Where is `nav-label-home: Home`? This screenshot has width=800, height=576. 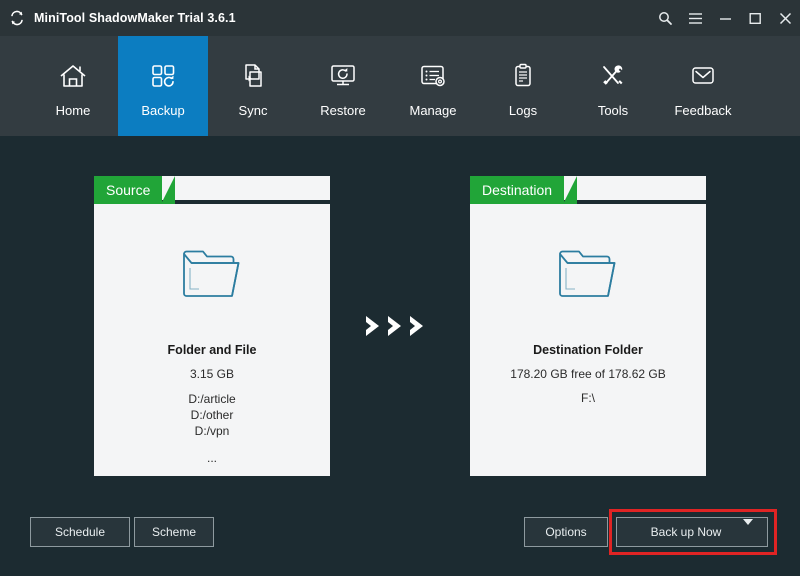 nav-label-home: Home is located at coordinates (73, 110).